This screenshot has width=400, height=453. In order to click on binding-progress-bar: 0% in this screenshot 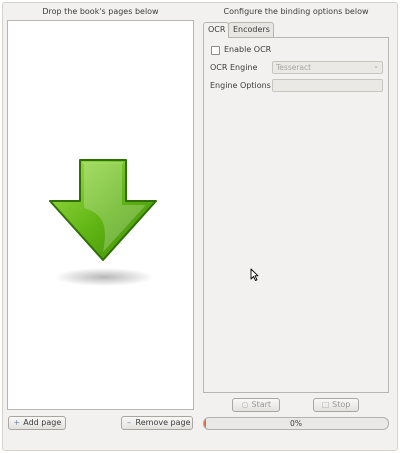, I will do `click(296, 423)`.